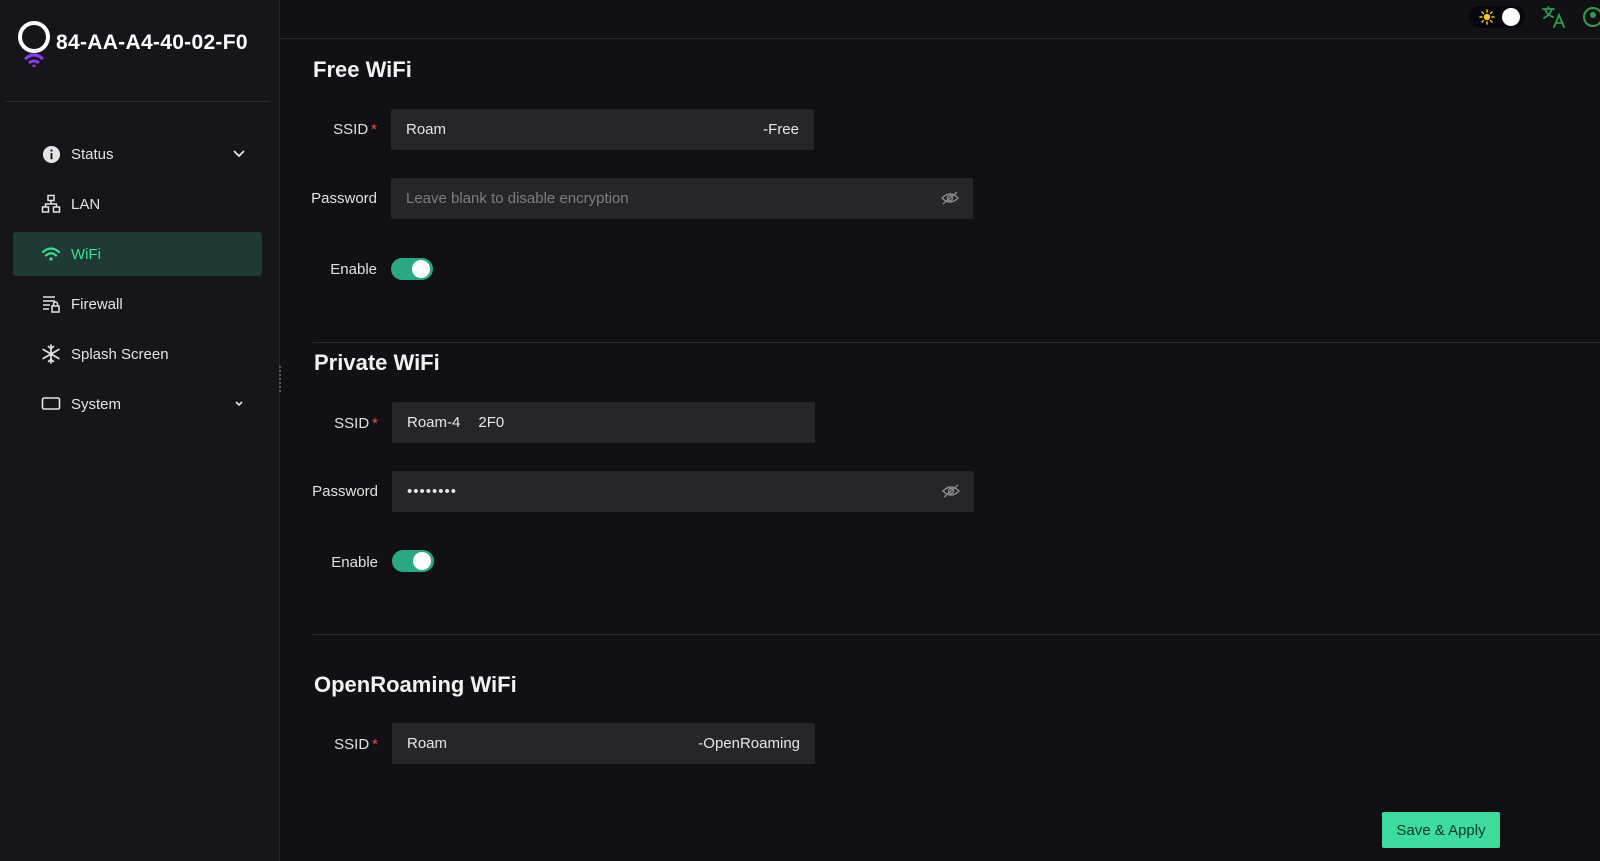 This screenshot has height=861, width=1600. What do you see at coordinates (517, 198) in the screenshot?
I see `free-password-placeholder: Leave blank to disable encryption` at bounding box center [517, 198].